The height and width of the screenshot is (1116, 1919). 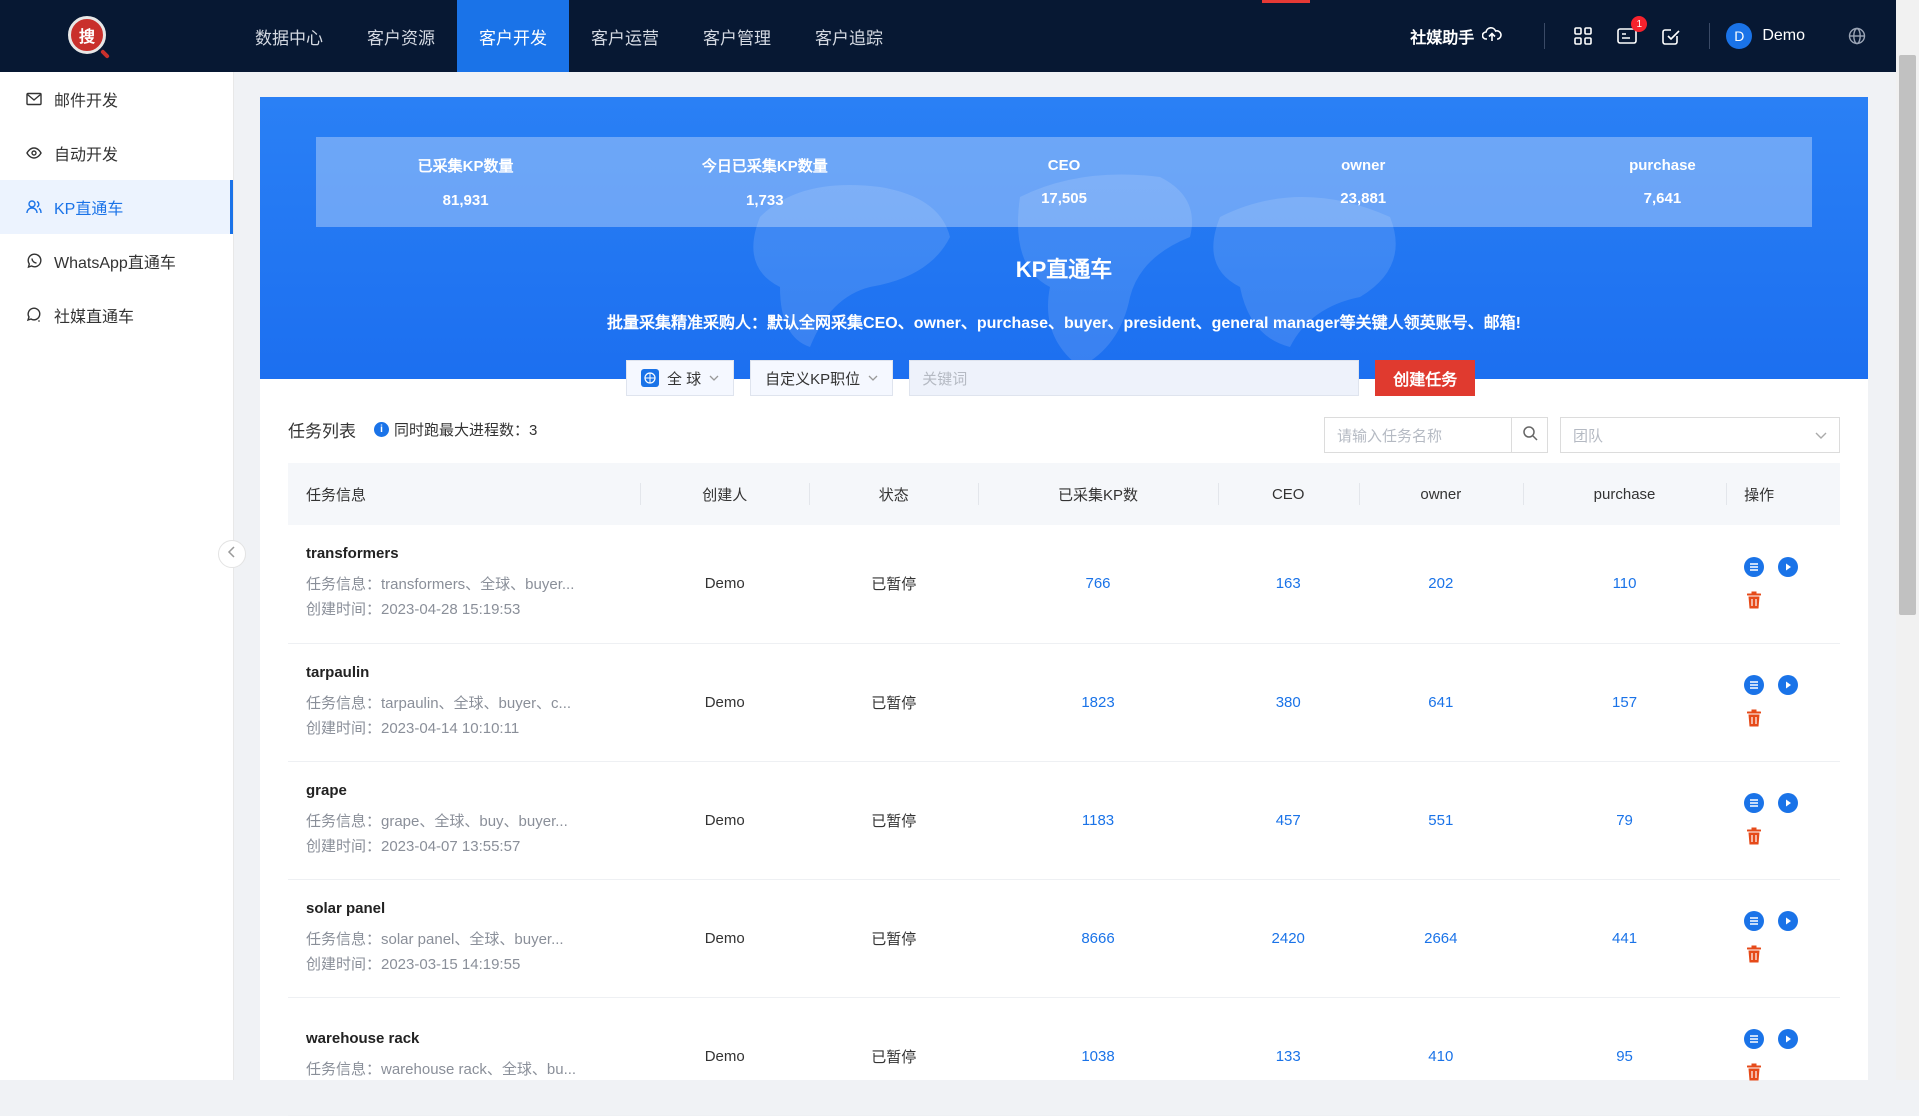 What do you see at coordinates (1418, 435) in the screenshot?
I see `task-name-search-input: 请输入任务名称` at bounding box center [1418, 435].